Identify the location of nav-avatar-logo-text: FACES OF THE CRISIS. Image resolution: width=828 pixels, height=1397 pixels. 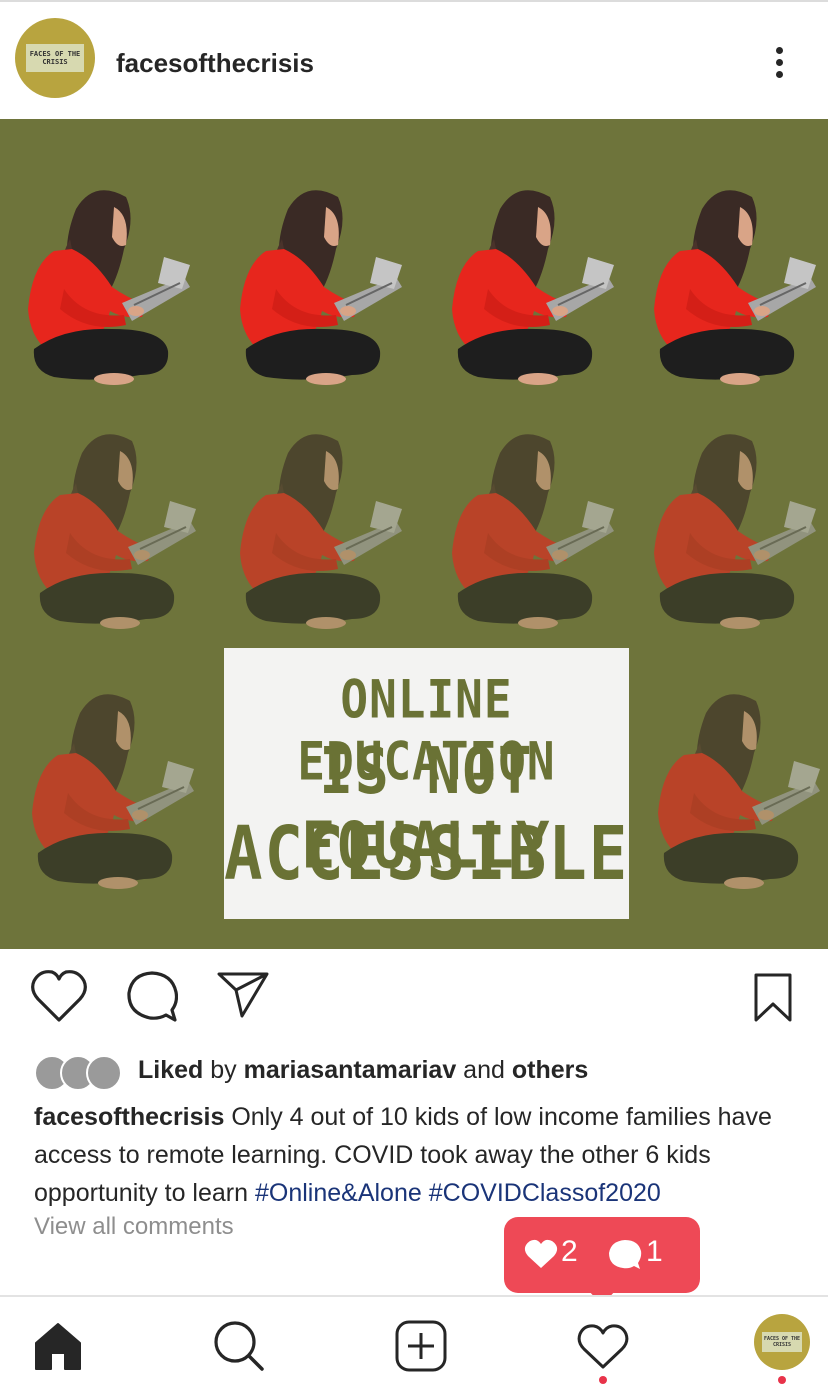
(782, 1342).